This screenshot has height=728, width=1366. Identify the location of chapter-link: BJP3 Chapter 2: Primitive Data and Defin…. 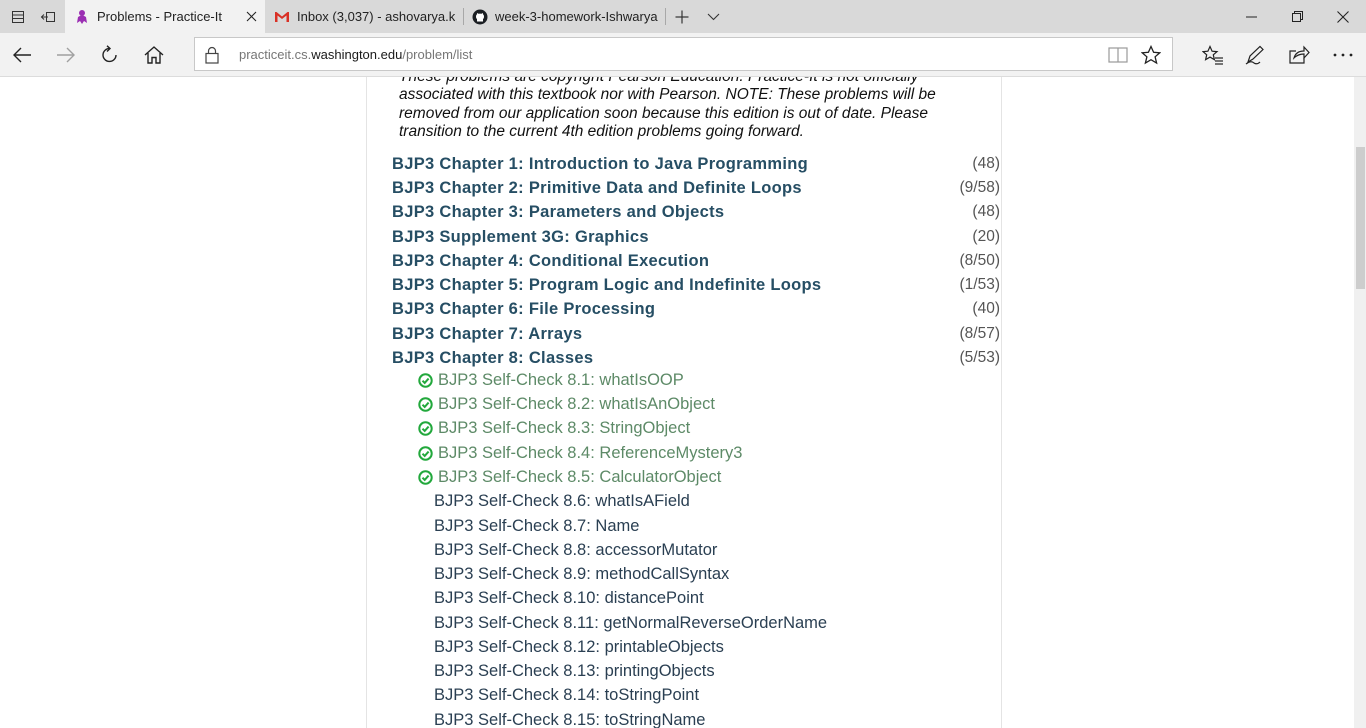
(597, 188).